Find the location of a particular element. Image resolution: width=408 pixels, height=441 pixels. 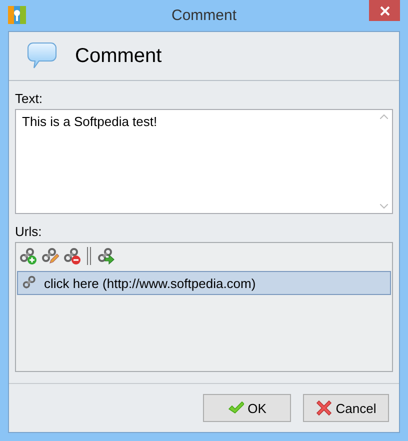

cancel-button: Cancel is located at coordinates (346, 408).